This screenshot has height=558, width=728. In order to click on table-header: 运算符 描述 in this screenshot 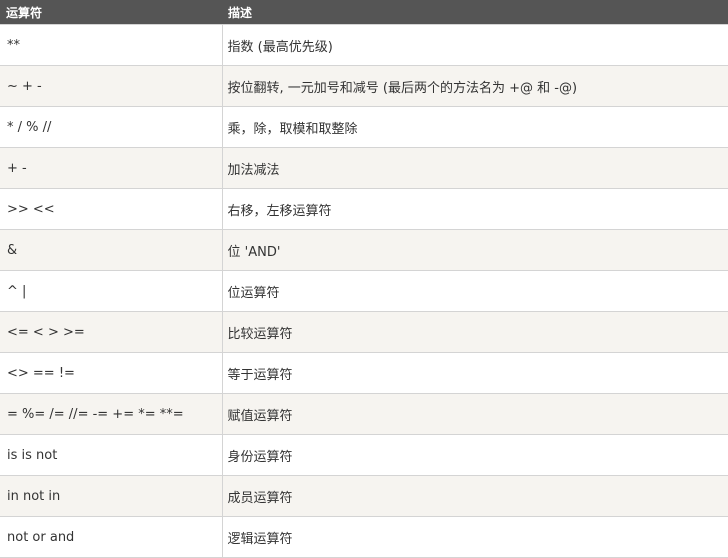, I will do `click(364, 12)`.